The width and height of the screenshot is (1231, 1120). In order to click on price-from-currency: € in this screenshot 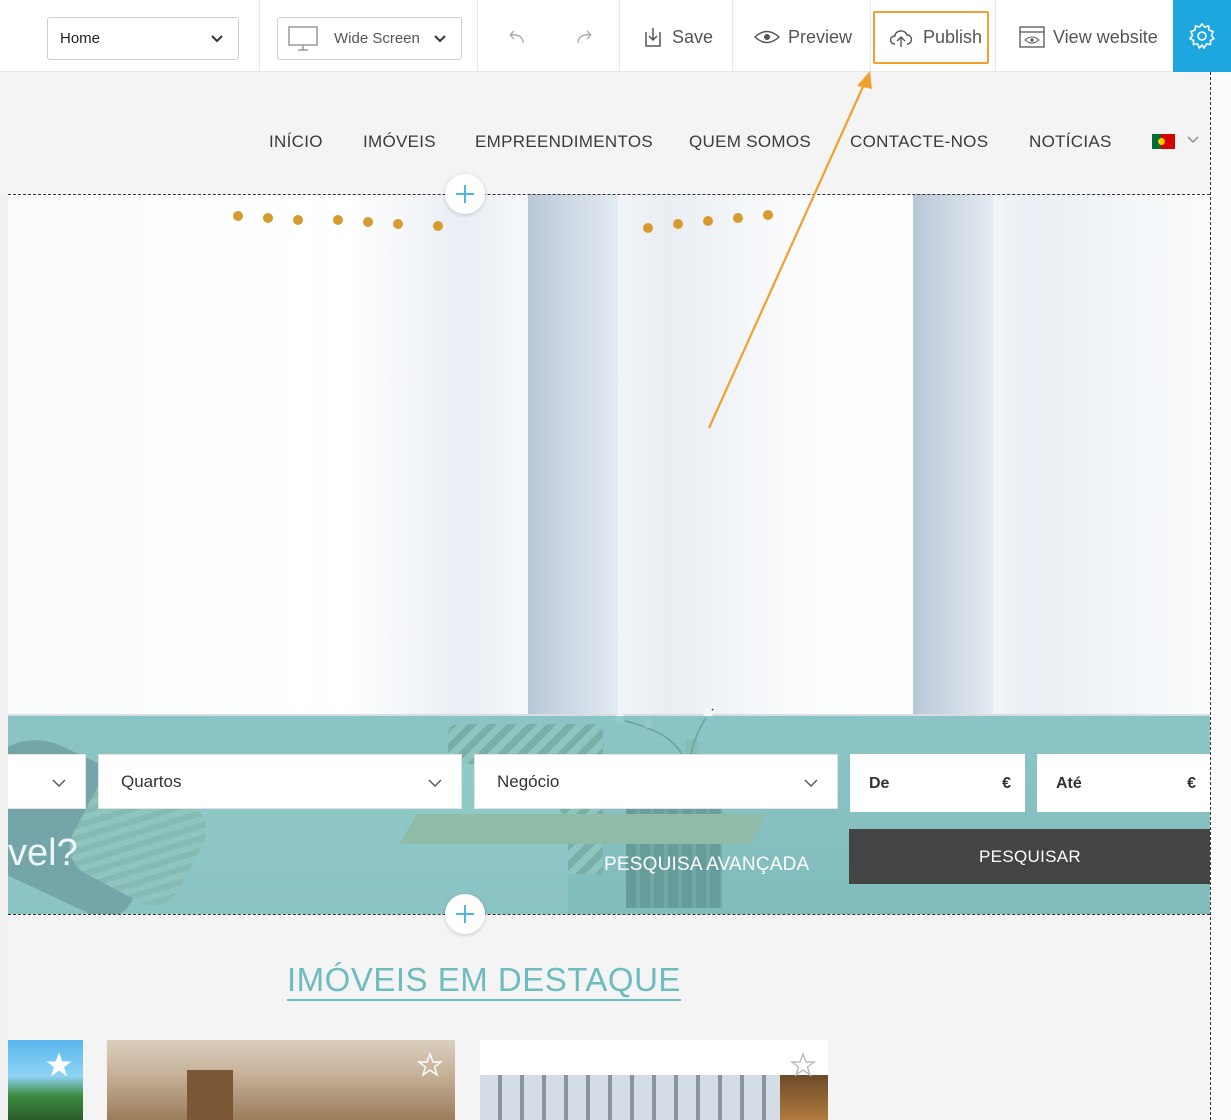, I will do `click(1006, 783)`.